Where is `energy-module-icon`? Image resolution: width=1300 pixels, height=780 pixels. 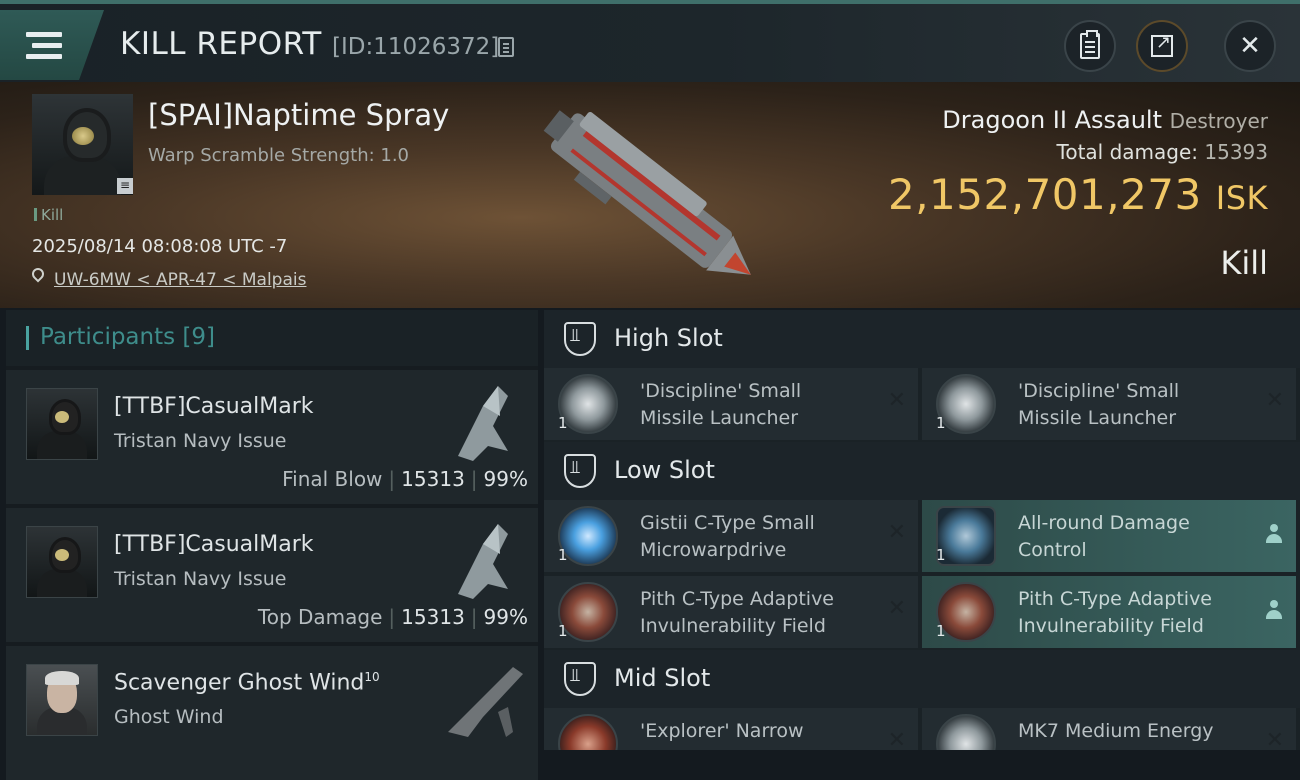
energy-module-icon is located at coordinates (966, 732).